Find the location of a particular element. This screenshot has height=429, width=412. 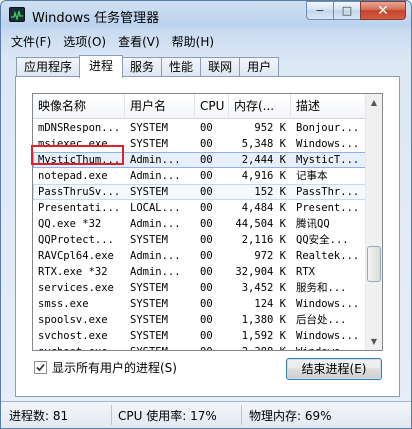

table-row: notepad.exe Admin... 00 4,916 K 记事本 is located at coordinates (199, 176).